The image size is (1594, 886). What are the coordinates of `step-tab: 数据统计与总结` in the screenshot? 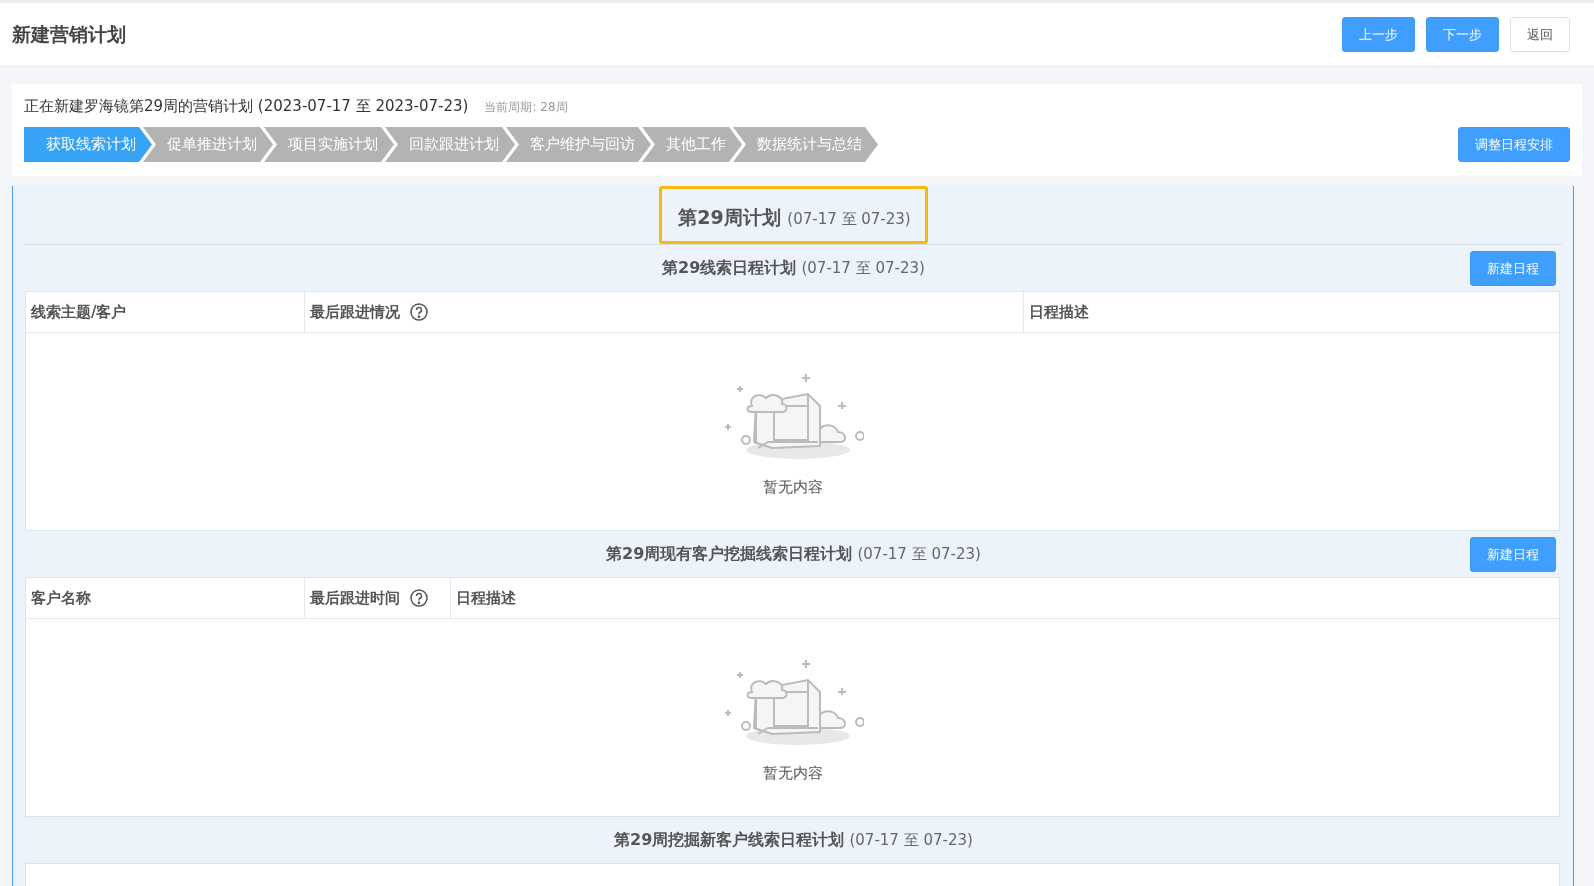 It's located at (805, 144).